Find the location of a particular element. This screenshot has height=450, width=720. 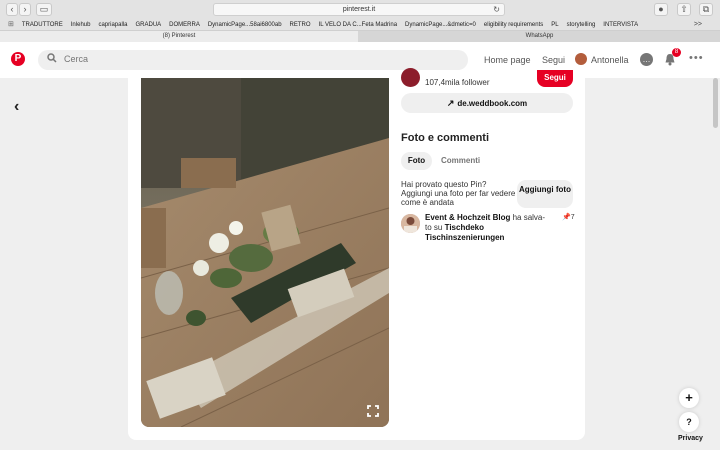

bookmark-item: DynamicPage...&dmetic=0 is located at coordinates (440, 25).